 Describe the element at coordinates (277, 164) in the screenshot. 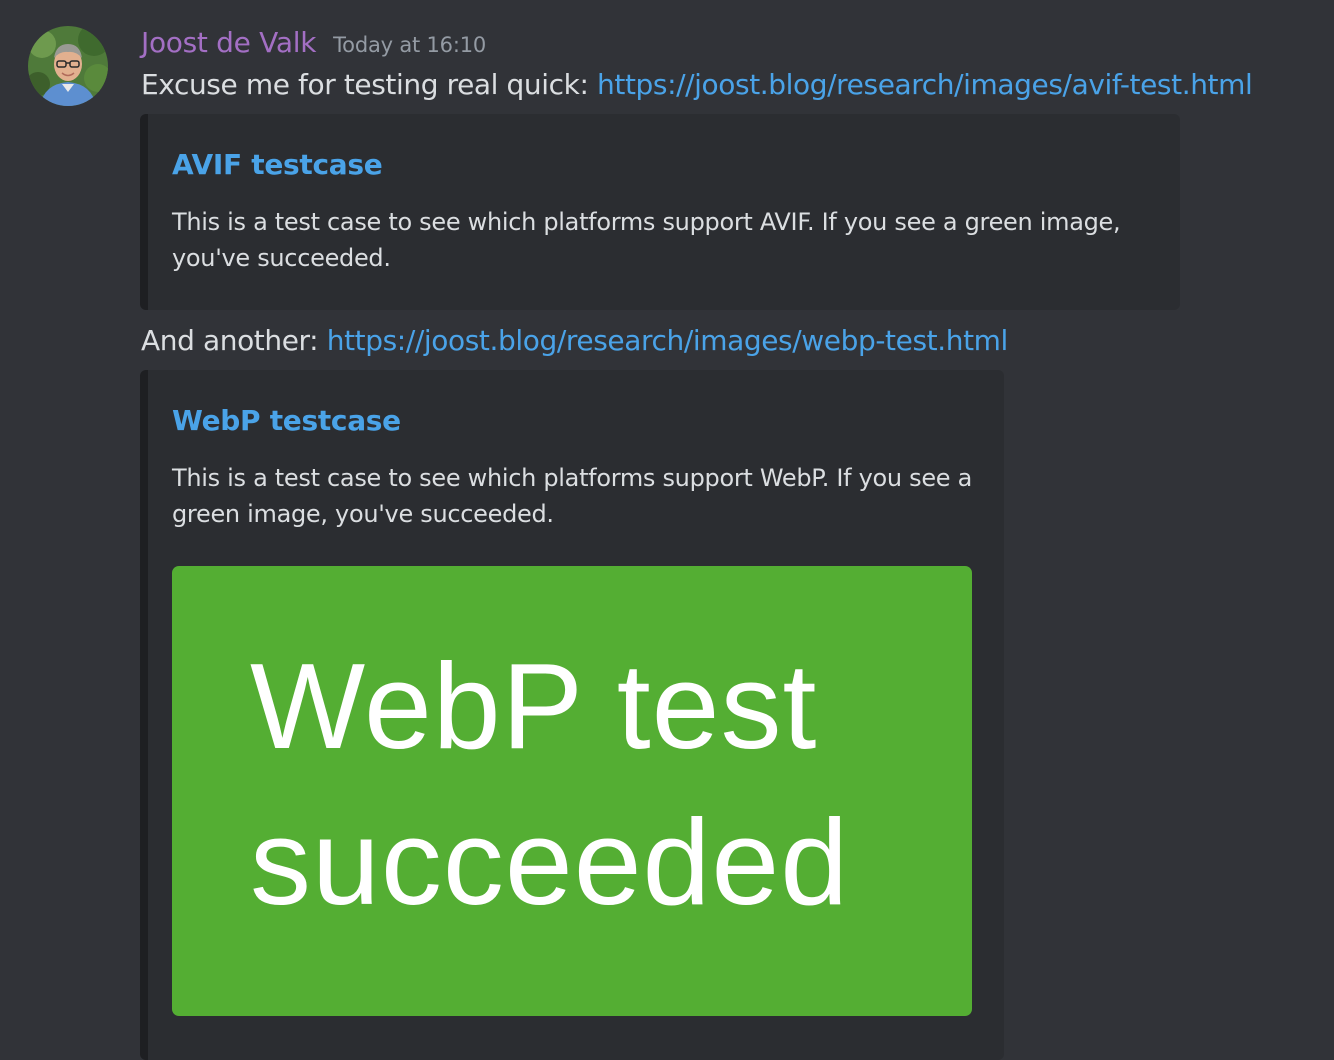

I see `embed-title-avif: AVIF testcase` at that location.